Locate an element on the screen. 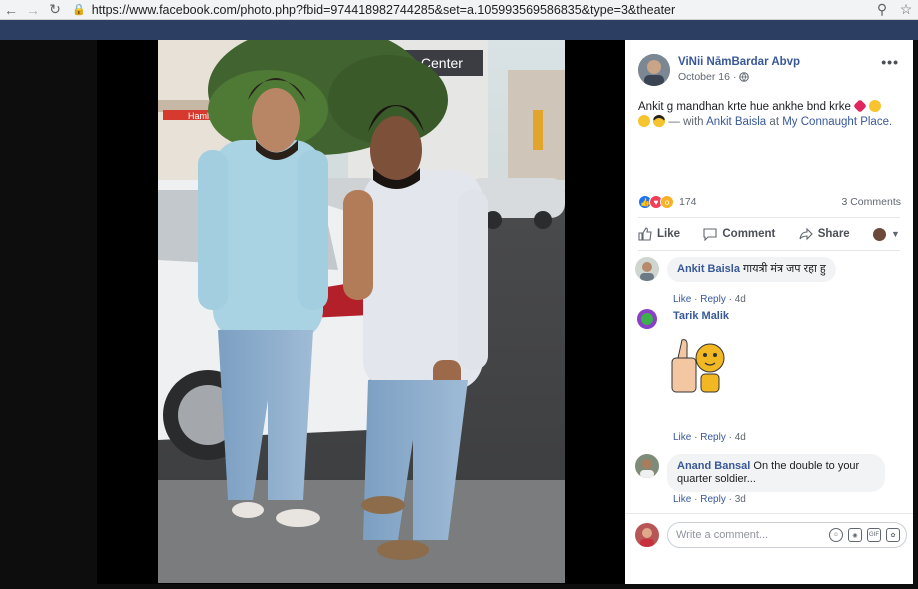 The width and height of the screenshot is (918, 589). author-avatar-image is located at coordinates (654, 70).